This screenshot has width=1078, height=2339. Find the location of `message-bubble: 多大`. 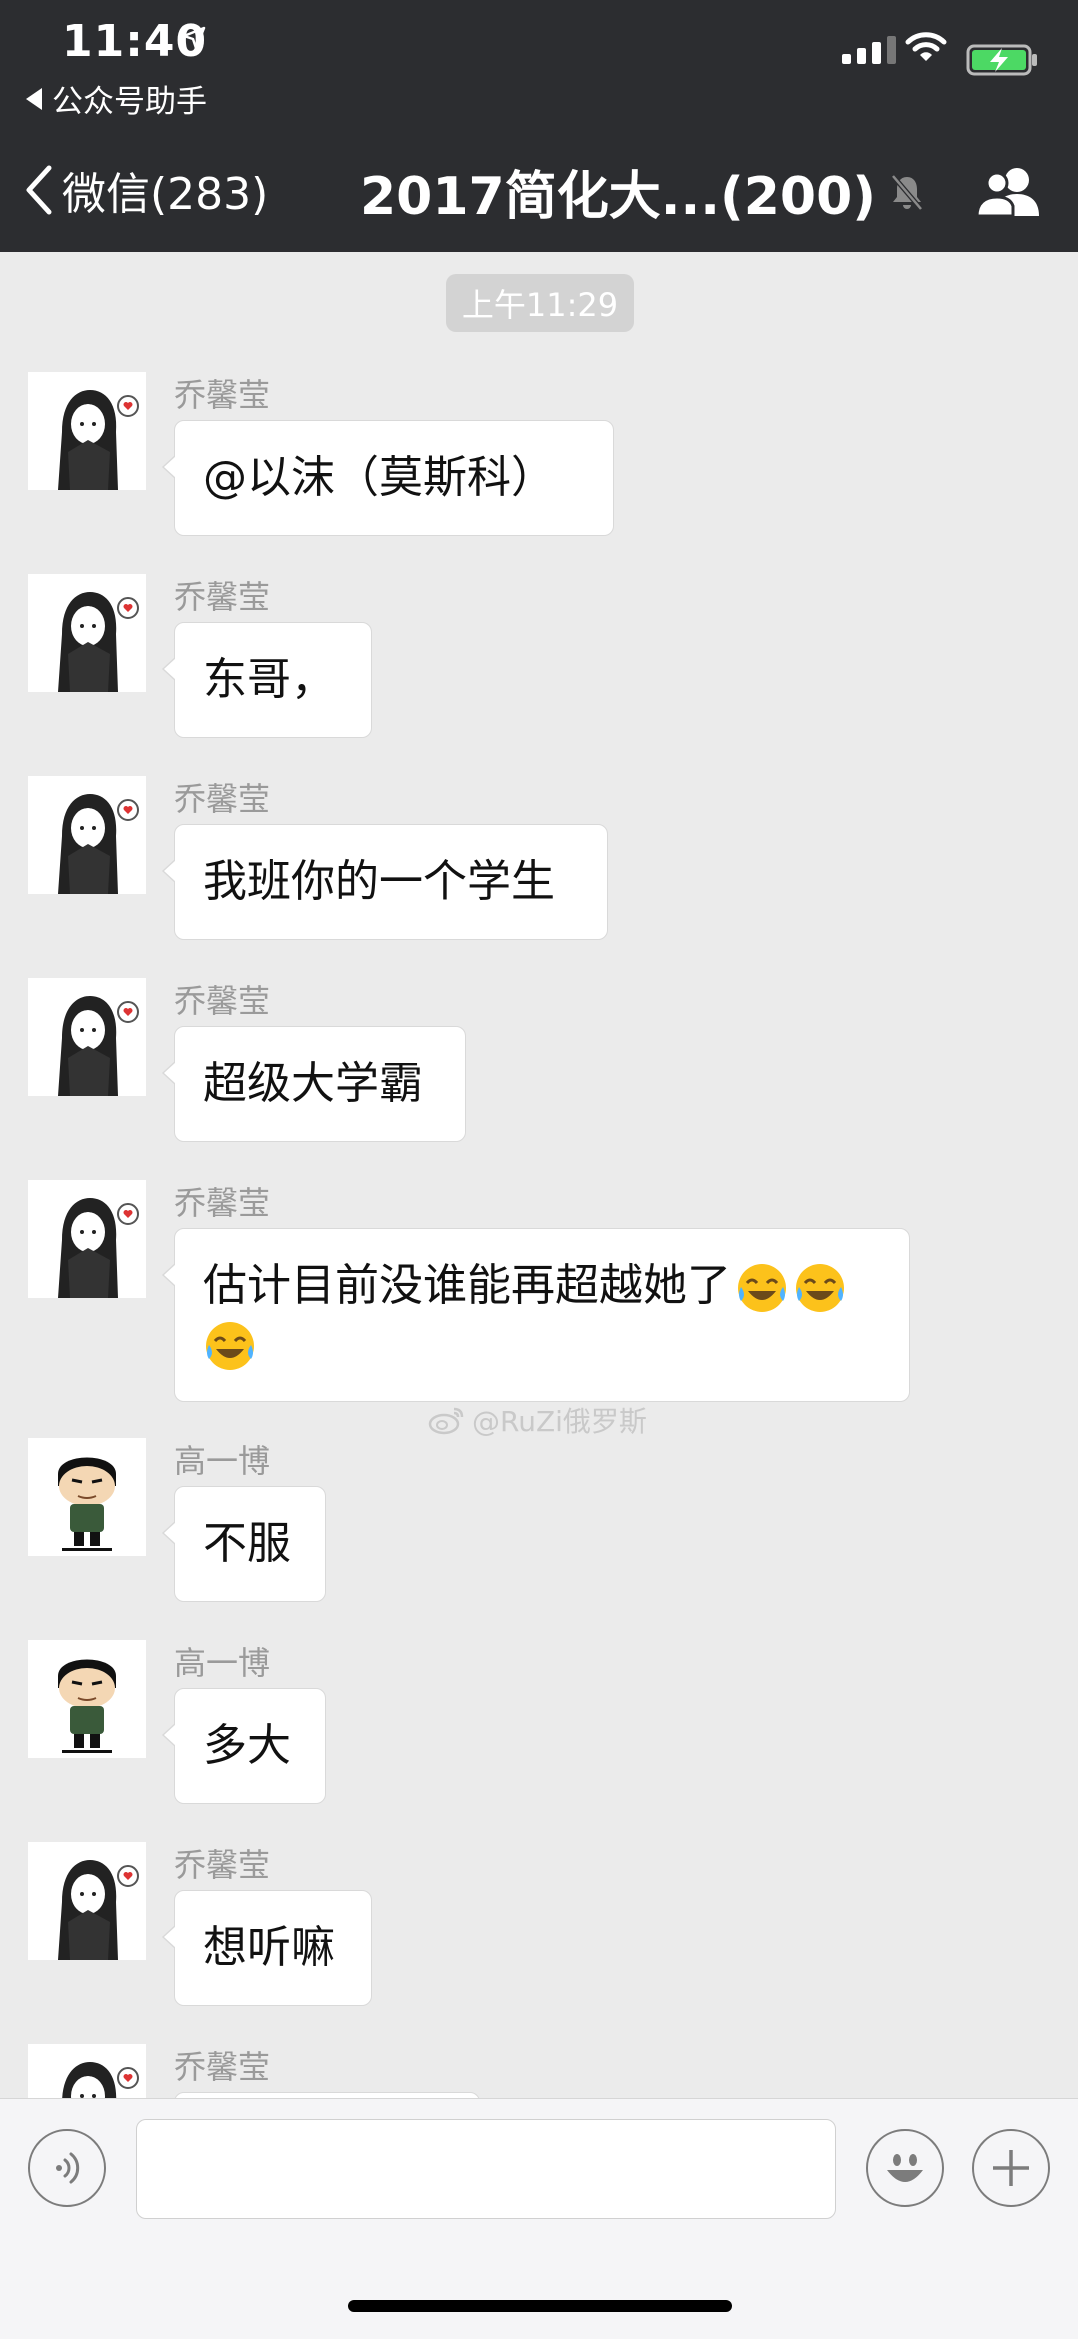

message-bubble: 多大 is located at coordinates (244, 1746).